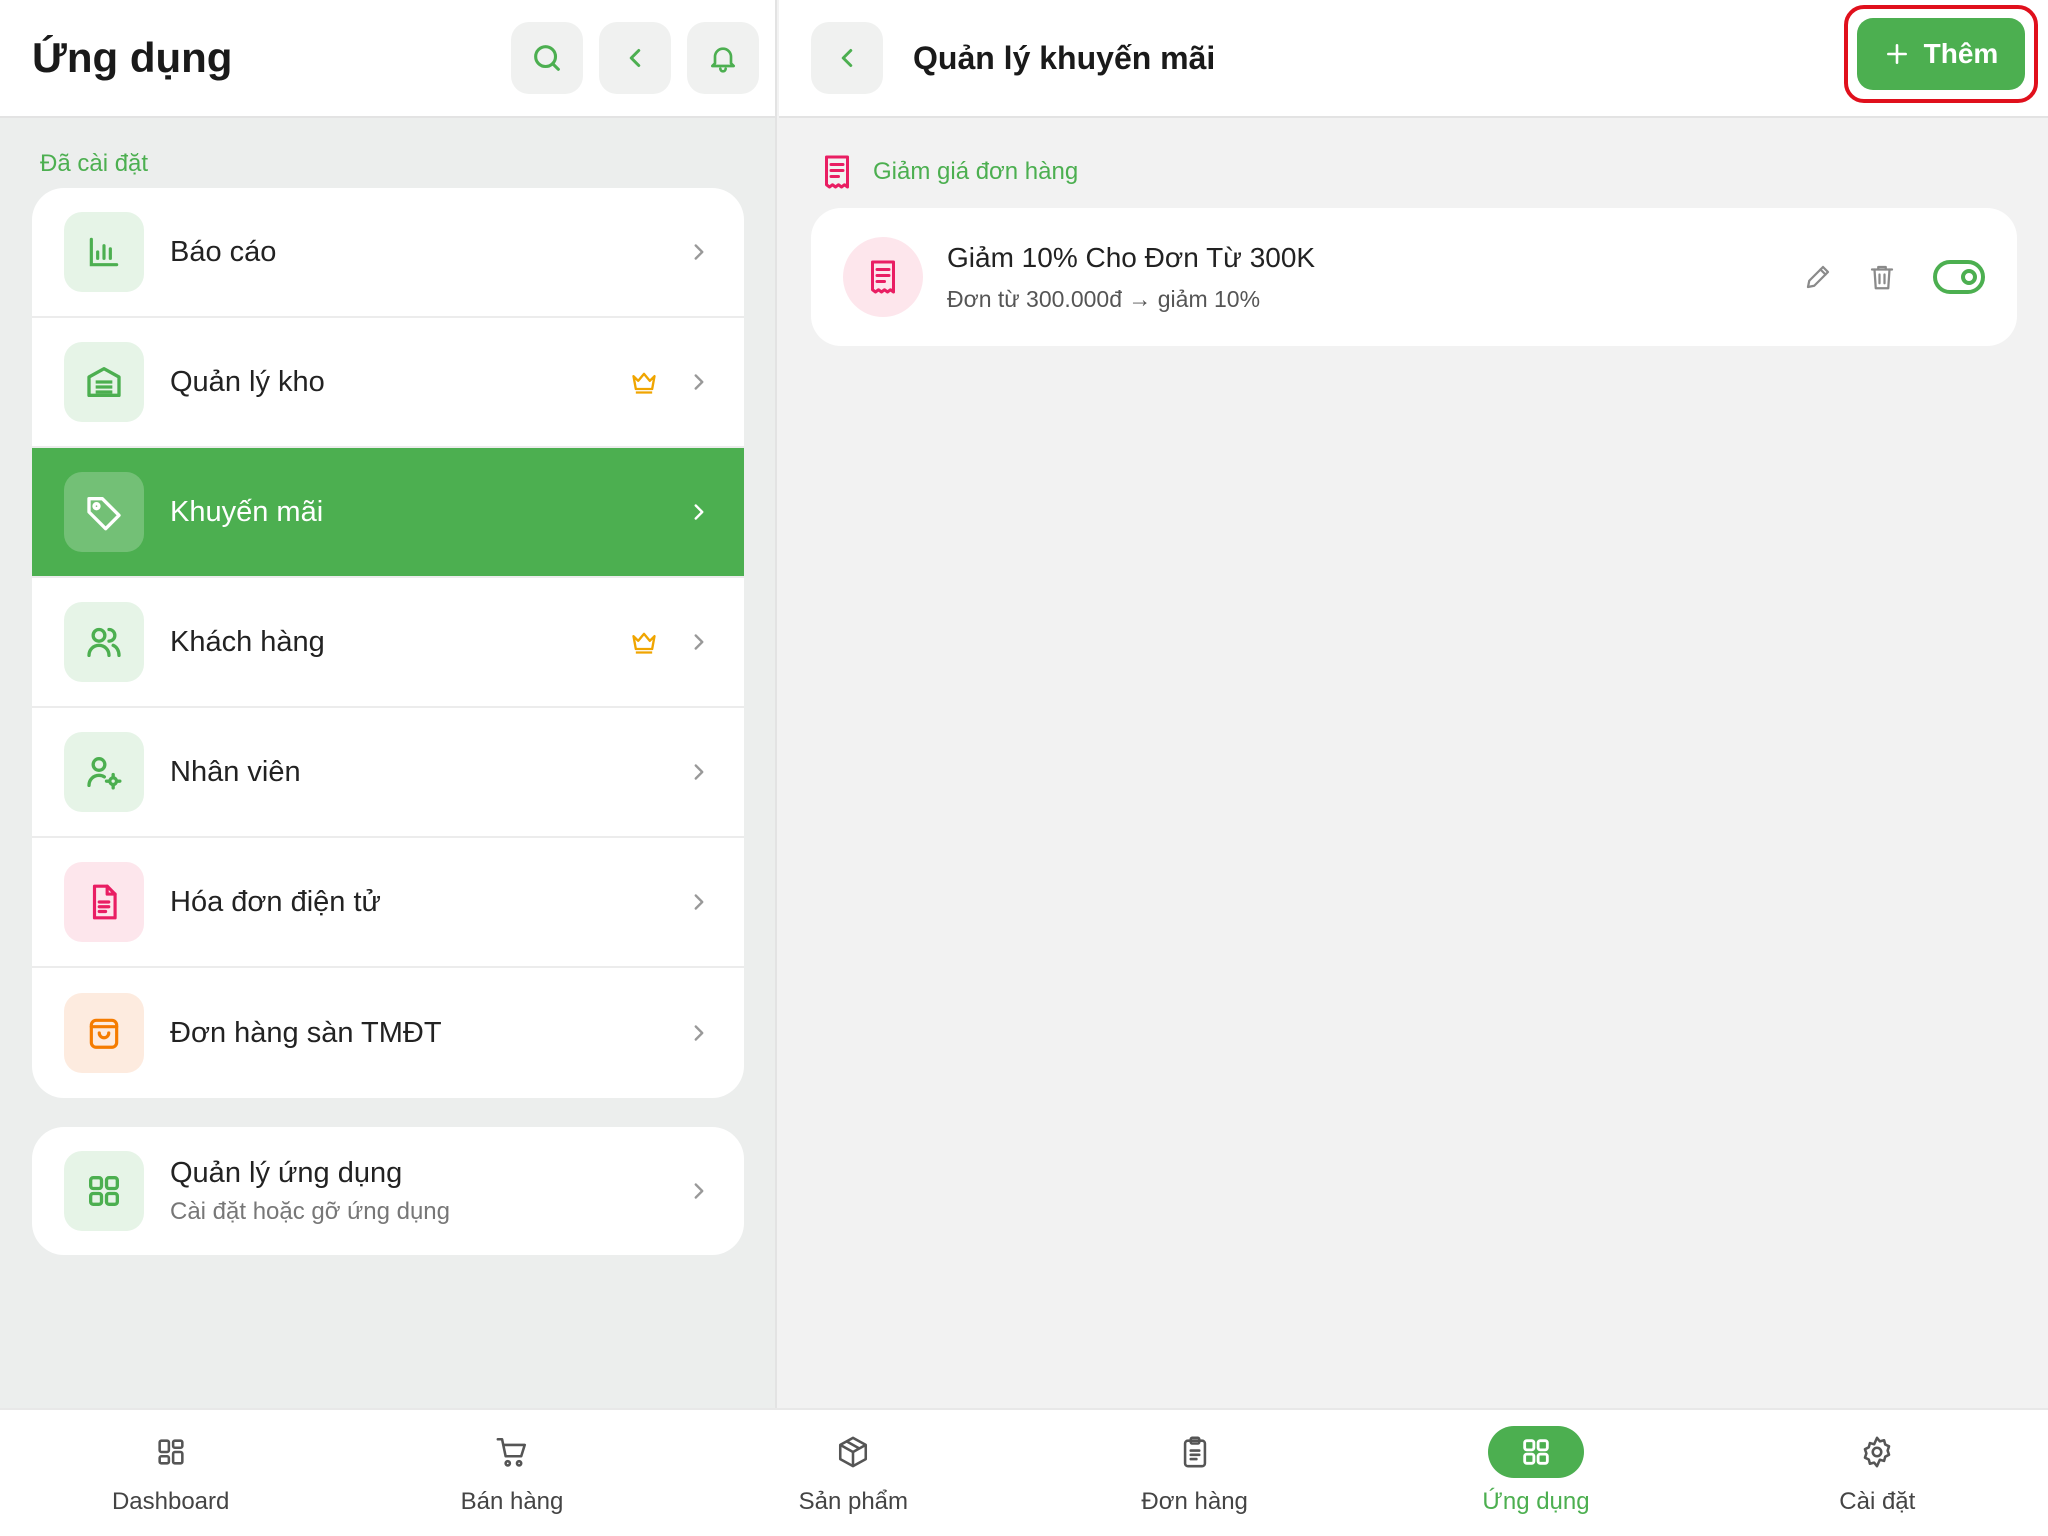 The image size is (2048, 1536). Describe the element at coordinates (171, 1452) in the screenshot. I see `dashboard-icon` at that location.